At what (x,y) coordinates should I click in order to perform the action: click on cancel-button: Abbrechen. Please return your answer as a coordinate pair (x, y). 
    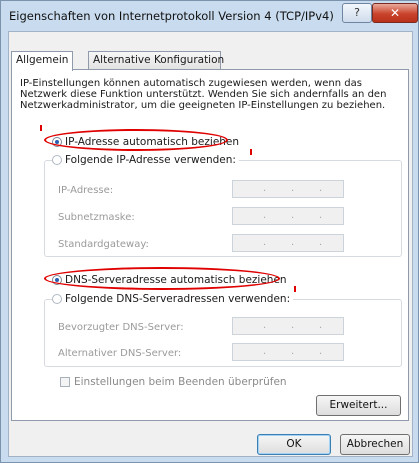
    Looking at the image, I should click on (375, 444).